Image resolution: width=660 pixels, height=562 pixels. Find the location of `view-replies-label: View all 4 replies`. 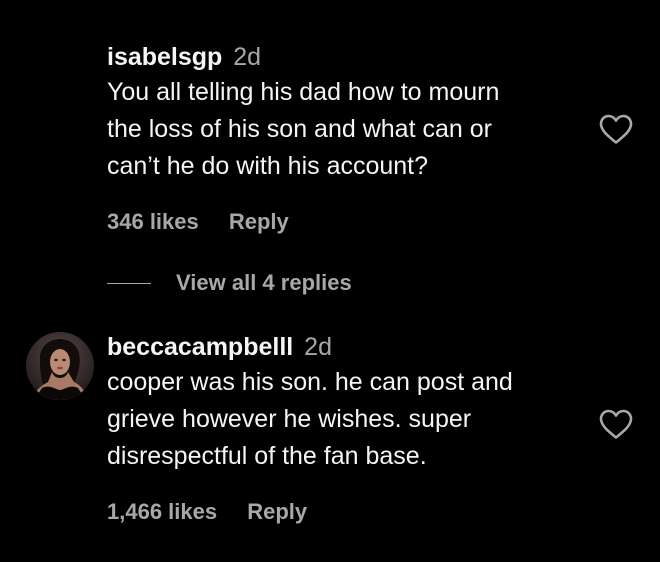

view-replies-label: View all 4 replies is located at coordinates (264, 282).